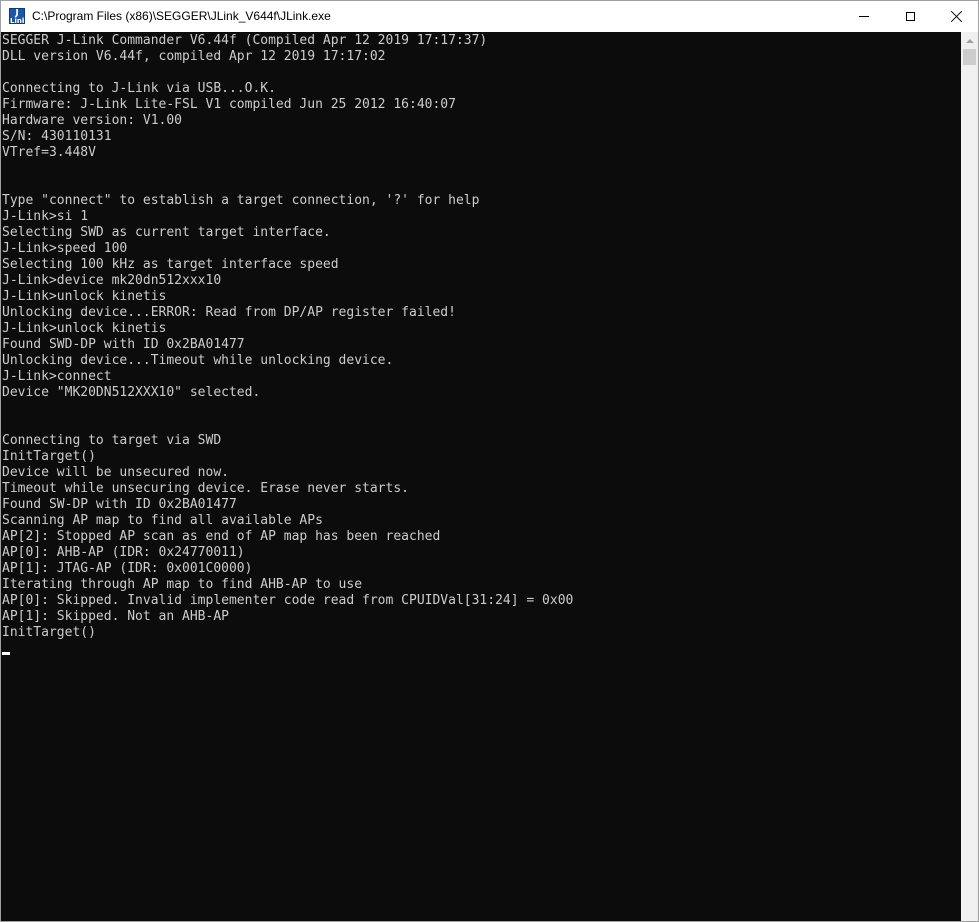 The width and height of the screenshot is (979, 922). What do you see at coordinates (131, 392) in the screenshot?
I see `console-line: Device "MK20DN512XXX10" selected.` at bounding box center [131, 392].